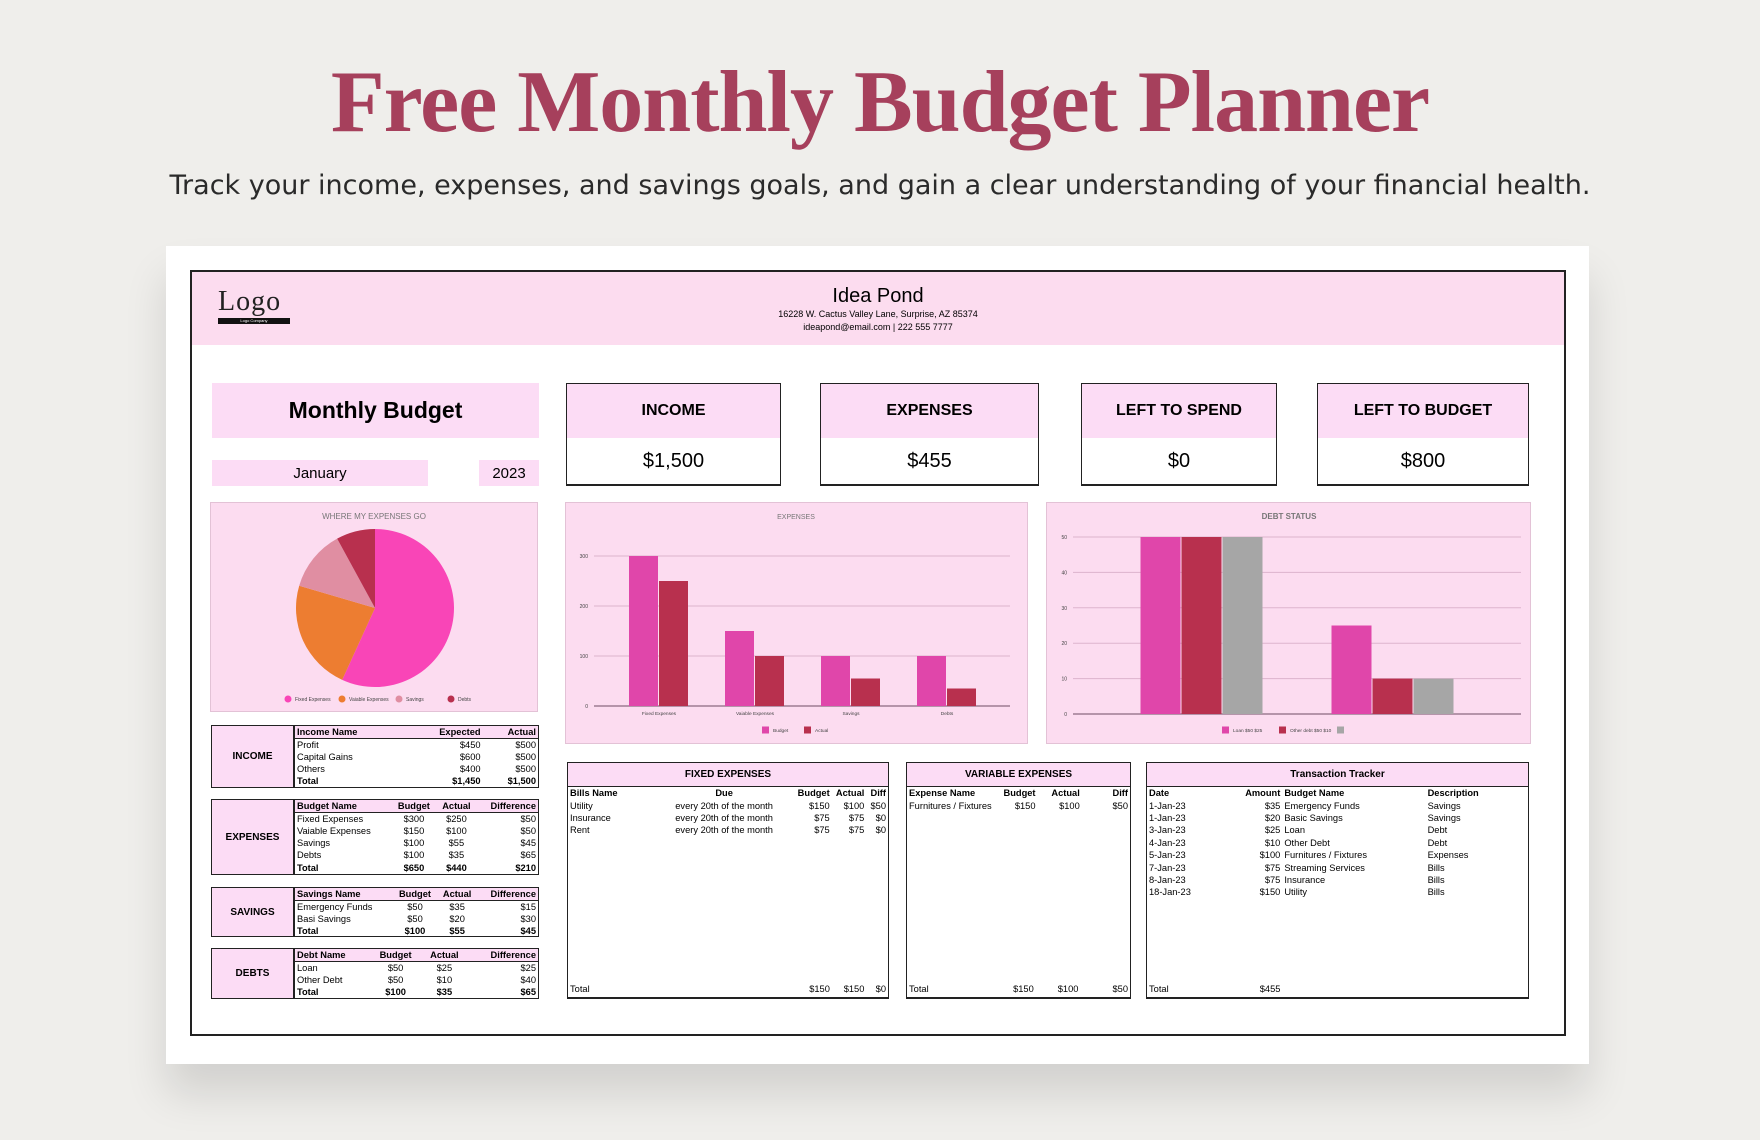 The image size is (1760, 1140). What do you see at coordinates (929, 411) in the screenshot?
I see `kpi-label: EXPENSES` at bounding box center [929, 411].